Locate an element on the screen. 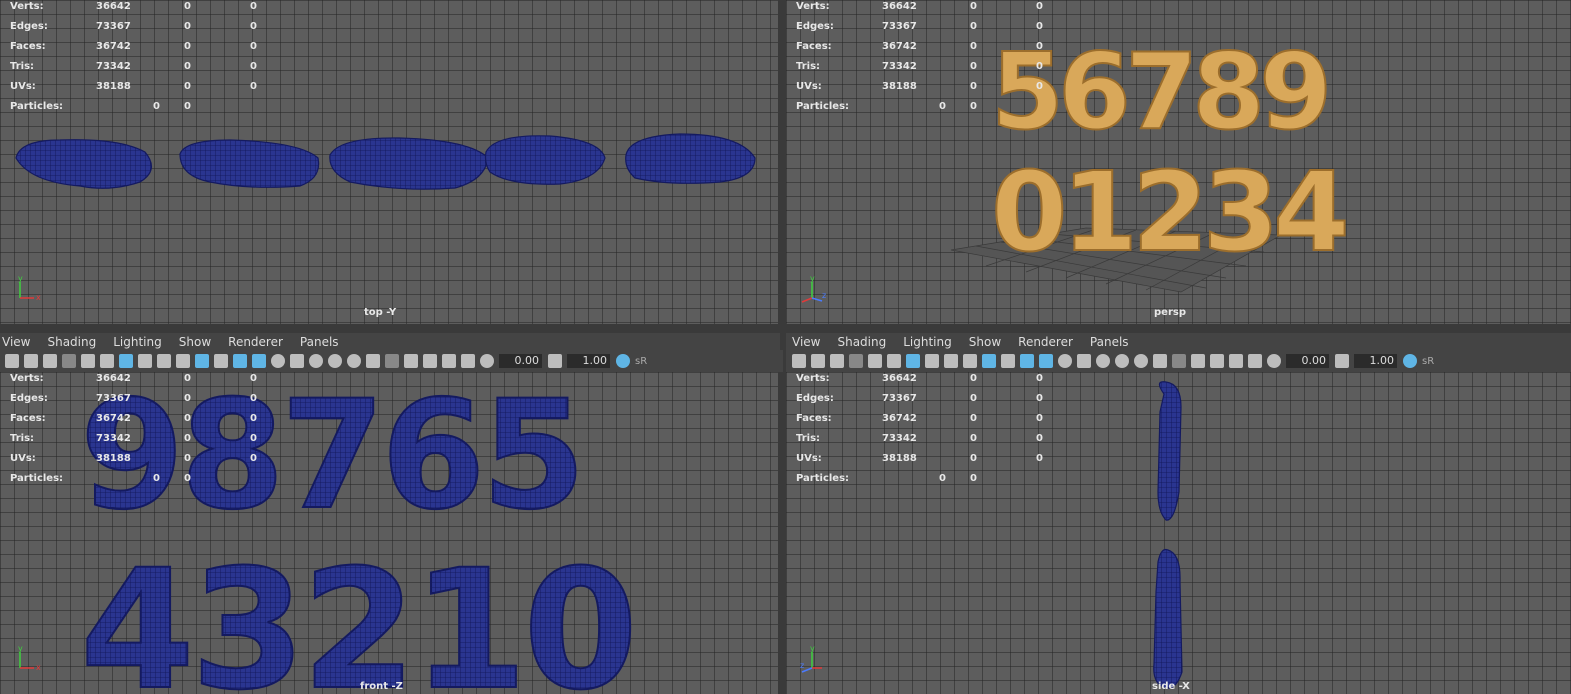  hud-label: Edges: is located at coordinates (815, 398).